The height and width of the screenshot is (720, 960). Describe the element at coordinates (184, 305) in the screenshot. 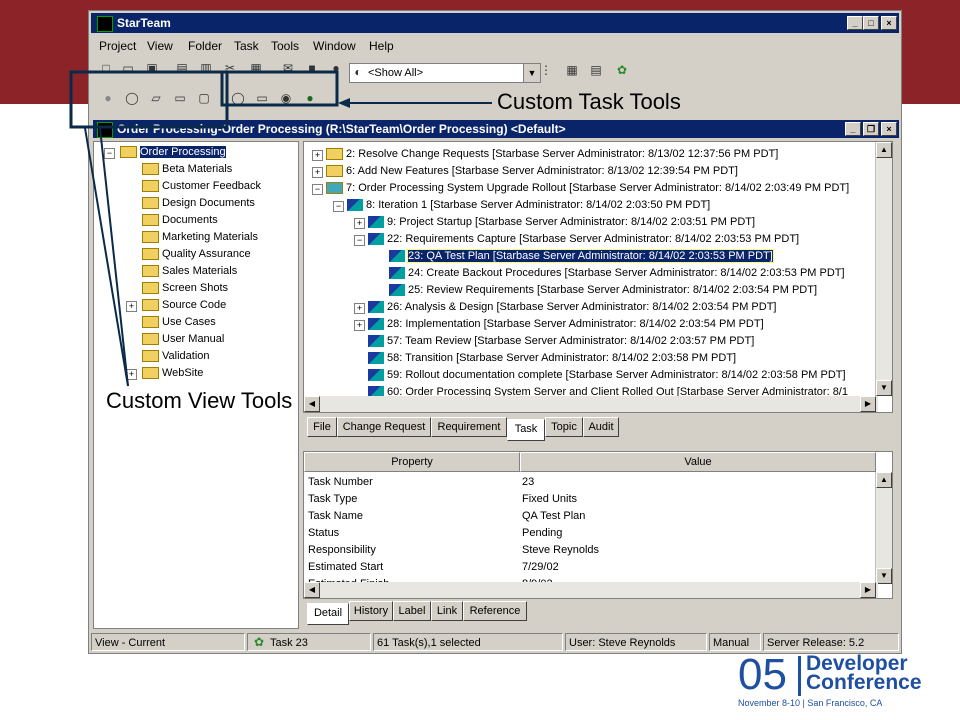

I see `folder-item: Source Code` at that location.